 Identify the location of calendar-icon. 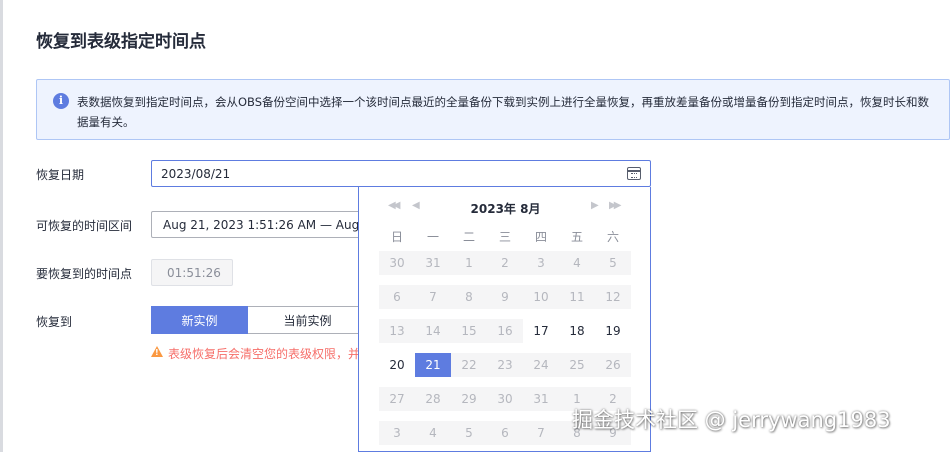
(634, 173).